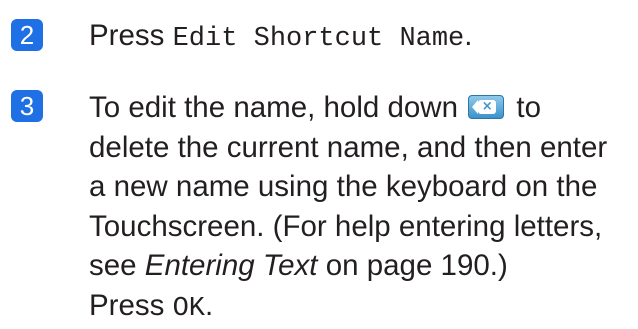  What do you see at coordinates (348, 187) in the screenshot?
I see `step-3-line-3: a new name using the keyboard on the` at bounding box center [348, 187].